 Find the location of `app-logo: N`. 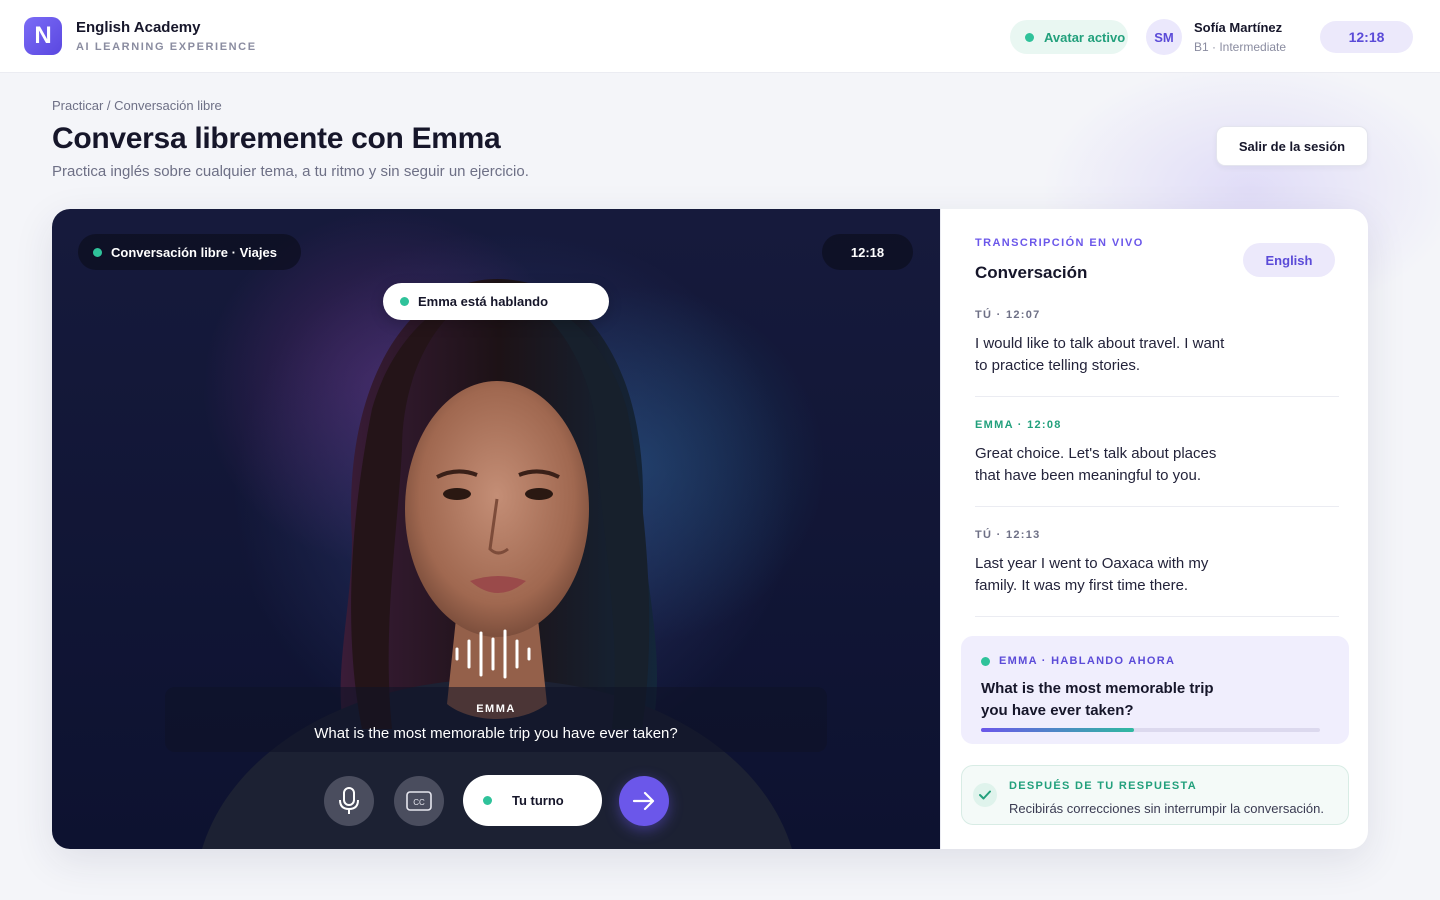

app-logo: N is located at coordinates (43, 36).